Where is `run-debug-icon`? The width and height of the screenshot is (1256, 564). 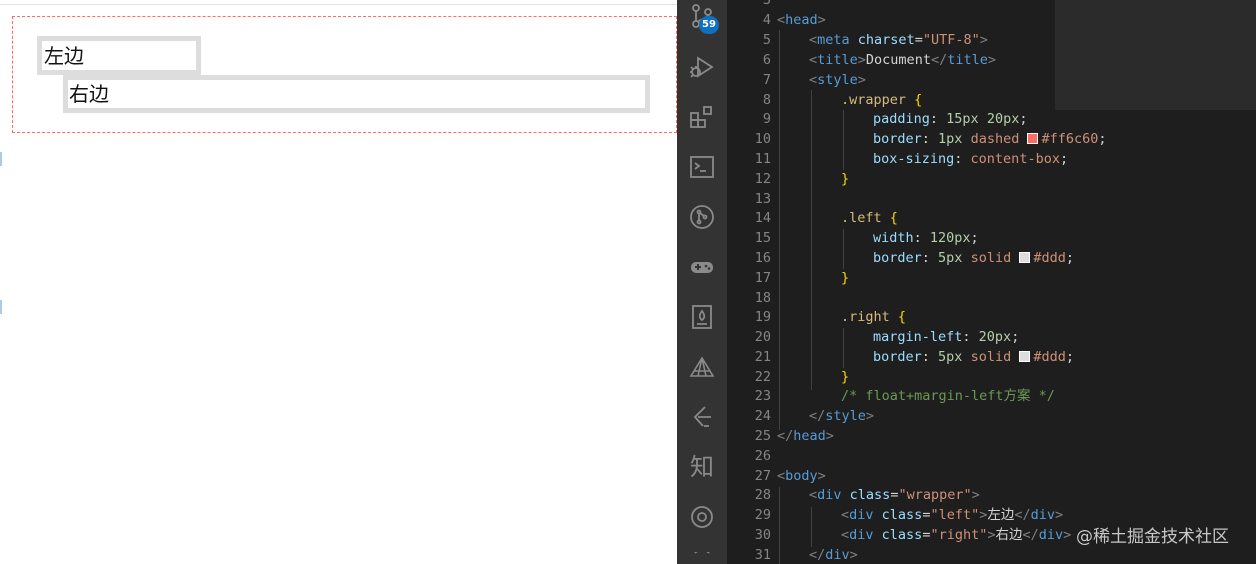
run-debug-icon is located at coordinates (702, 67).